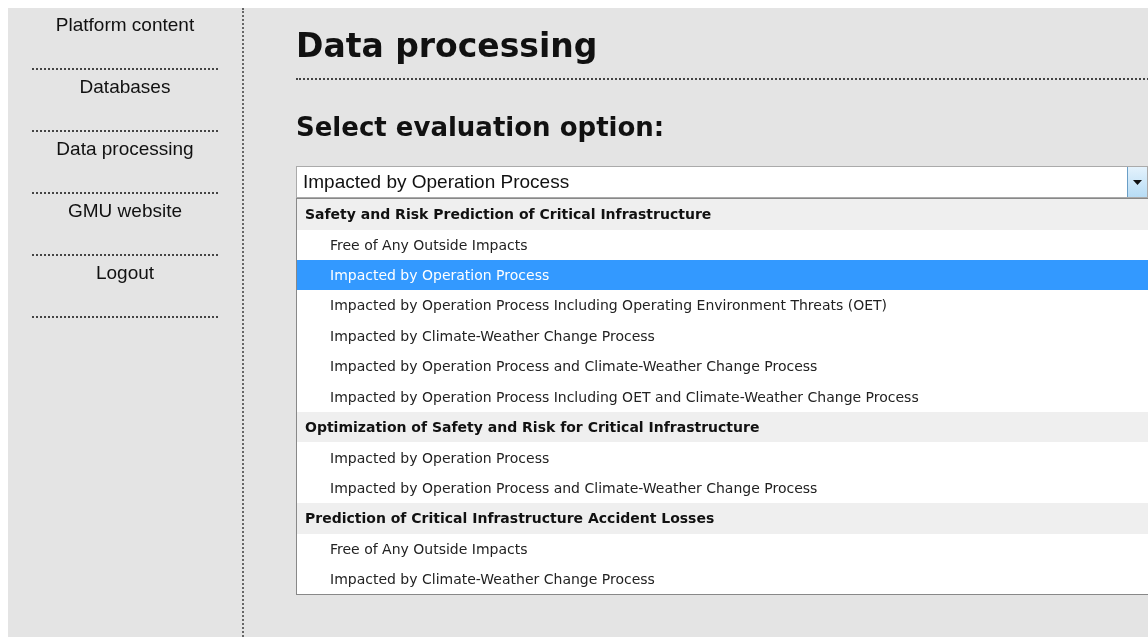  I want to click on sidebar-link: Platform content, so click(125, 23).